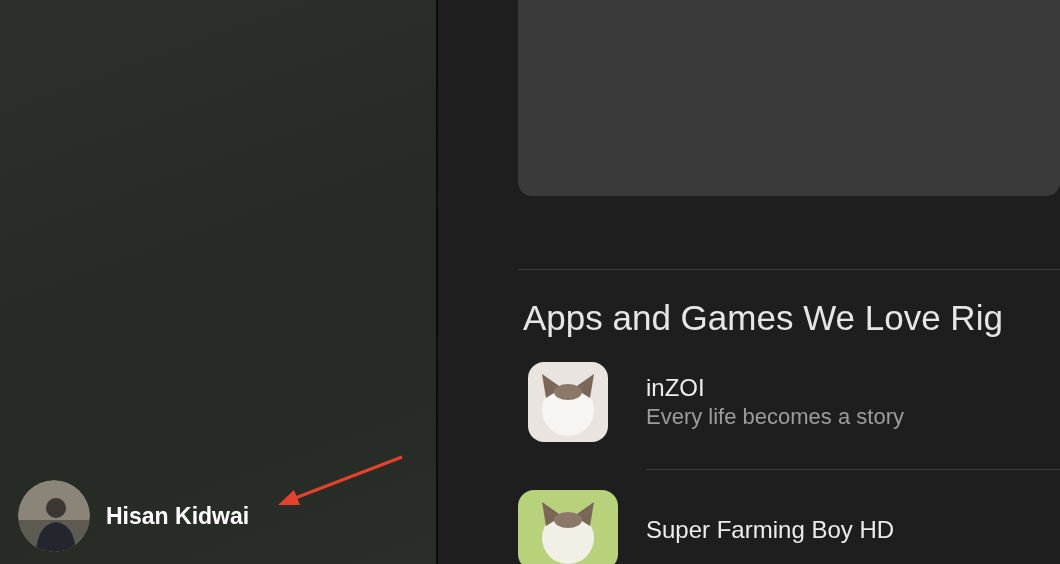  I want to click on app-name: Super Farming Boy HD, so click(770, 530).